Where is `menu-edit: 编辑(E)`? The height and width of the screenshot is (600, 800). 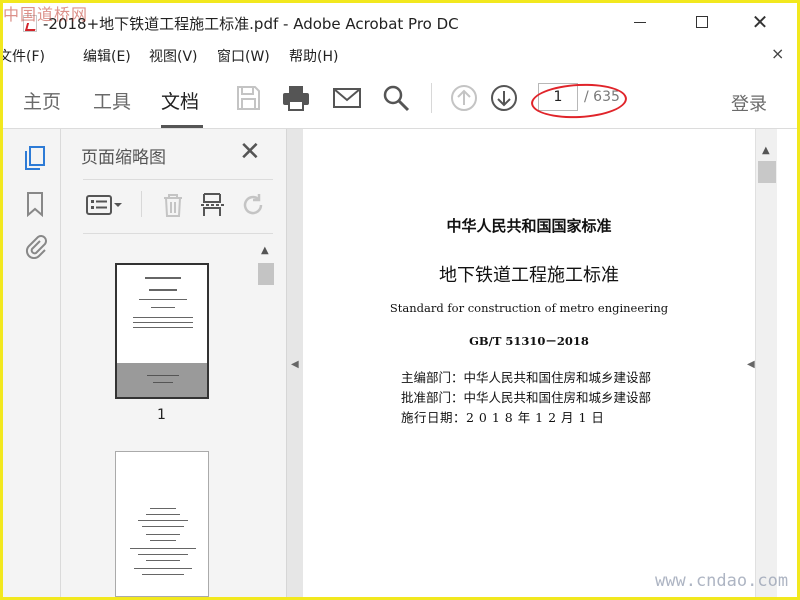
menu-edit: 编辑(E) is located at coordinates (107, 56).